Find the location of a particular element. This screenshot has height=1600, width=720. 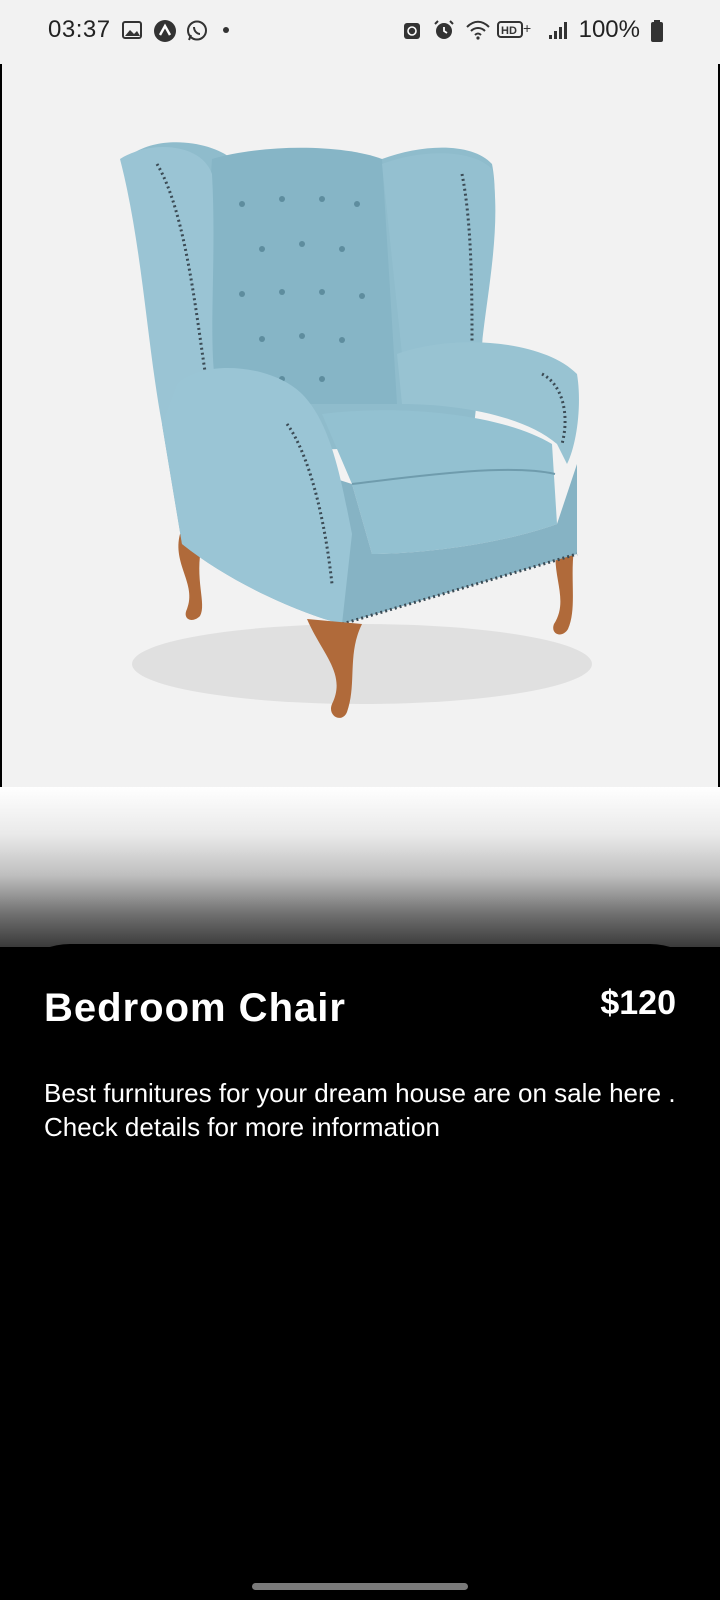

hd-plus-icon: HD + is located at coordinates (516, 30).